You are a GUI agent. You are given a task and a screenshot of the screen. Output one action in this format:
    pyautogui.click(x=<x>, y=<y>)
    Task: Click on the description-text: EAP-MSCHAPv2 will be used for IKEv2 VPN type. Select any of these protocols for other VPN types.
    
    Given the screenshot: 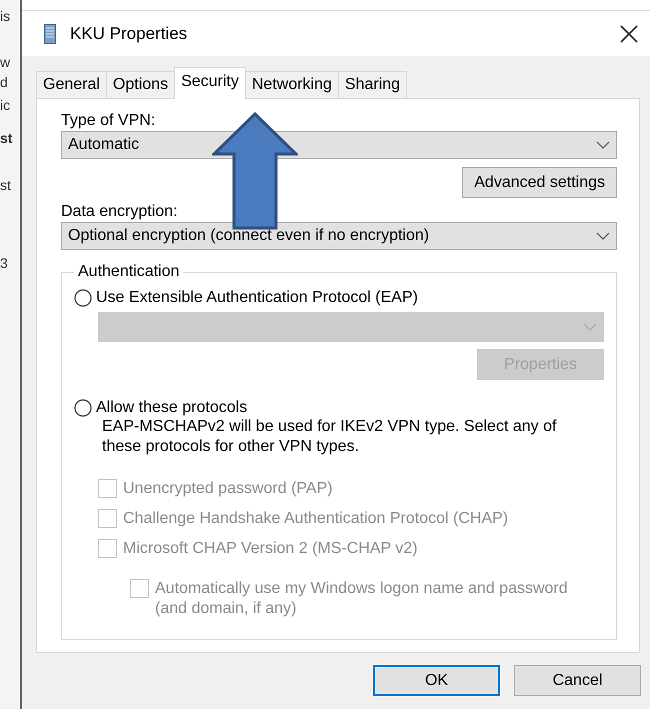 What is the action you would take?
    pyautogui.click(x=330, y=437)
    